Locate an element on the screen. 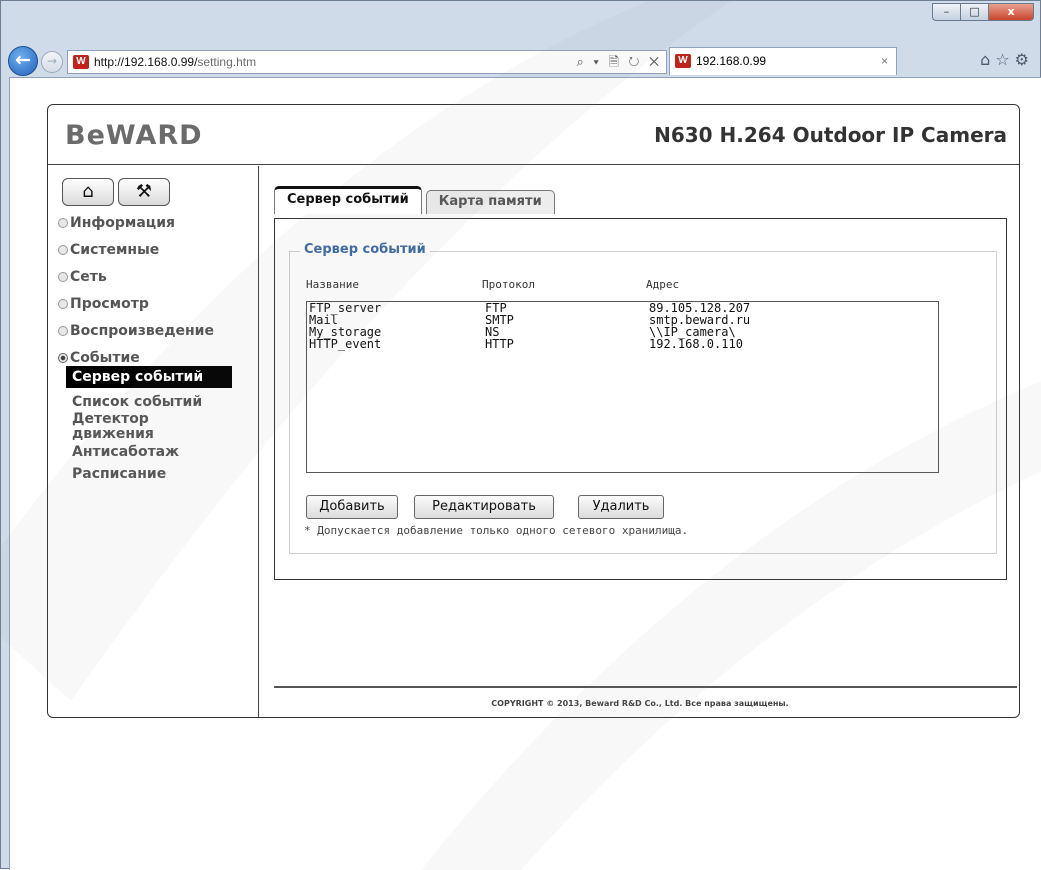  tab-bar: Сервер событий Карта памяти is located at coordinates (414, 200).